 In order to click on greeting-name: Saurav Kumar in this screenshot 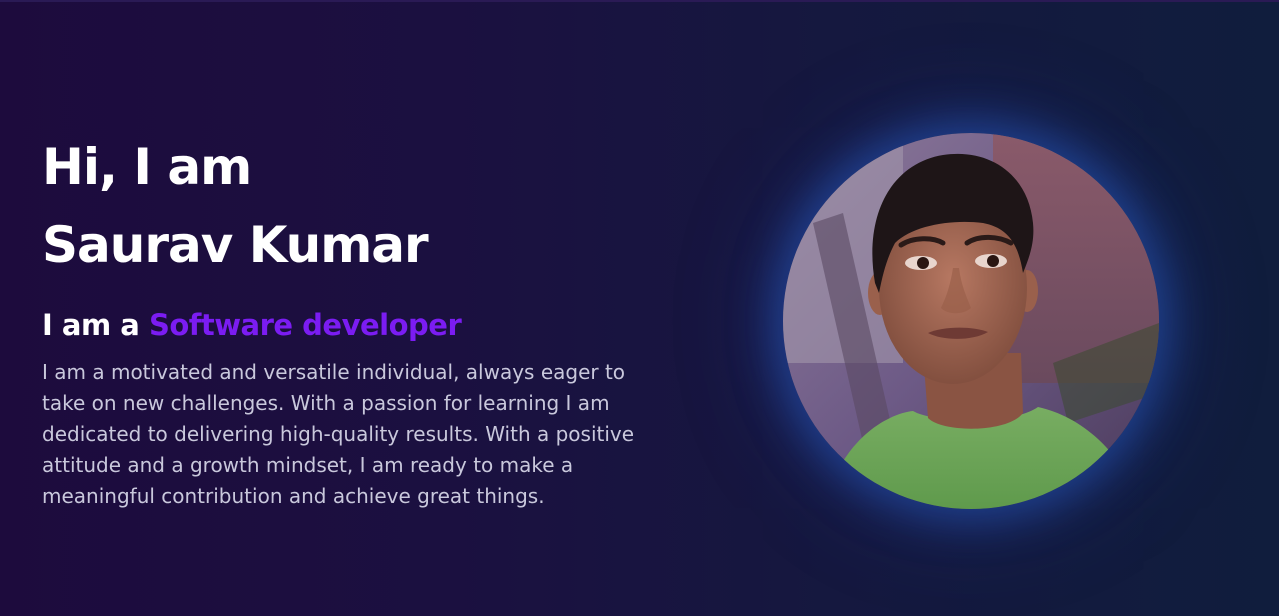, I will do `click(235, 245)`.